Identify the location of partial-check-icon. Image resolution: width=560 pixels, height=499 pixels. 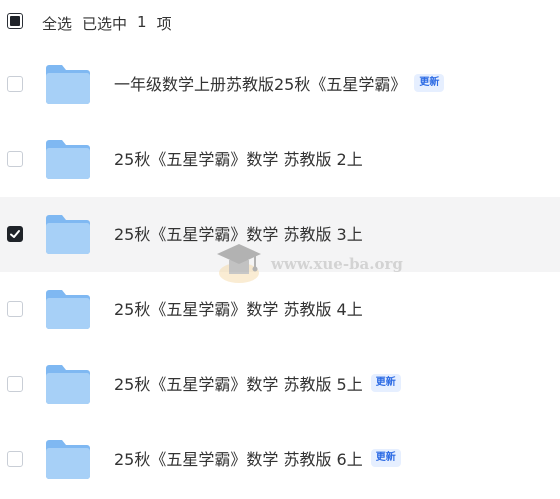
(15, 21).